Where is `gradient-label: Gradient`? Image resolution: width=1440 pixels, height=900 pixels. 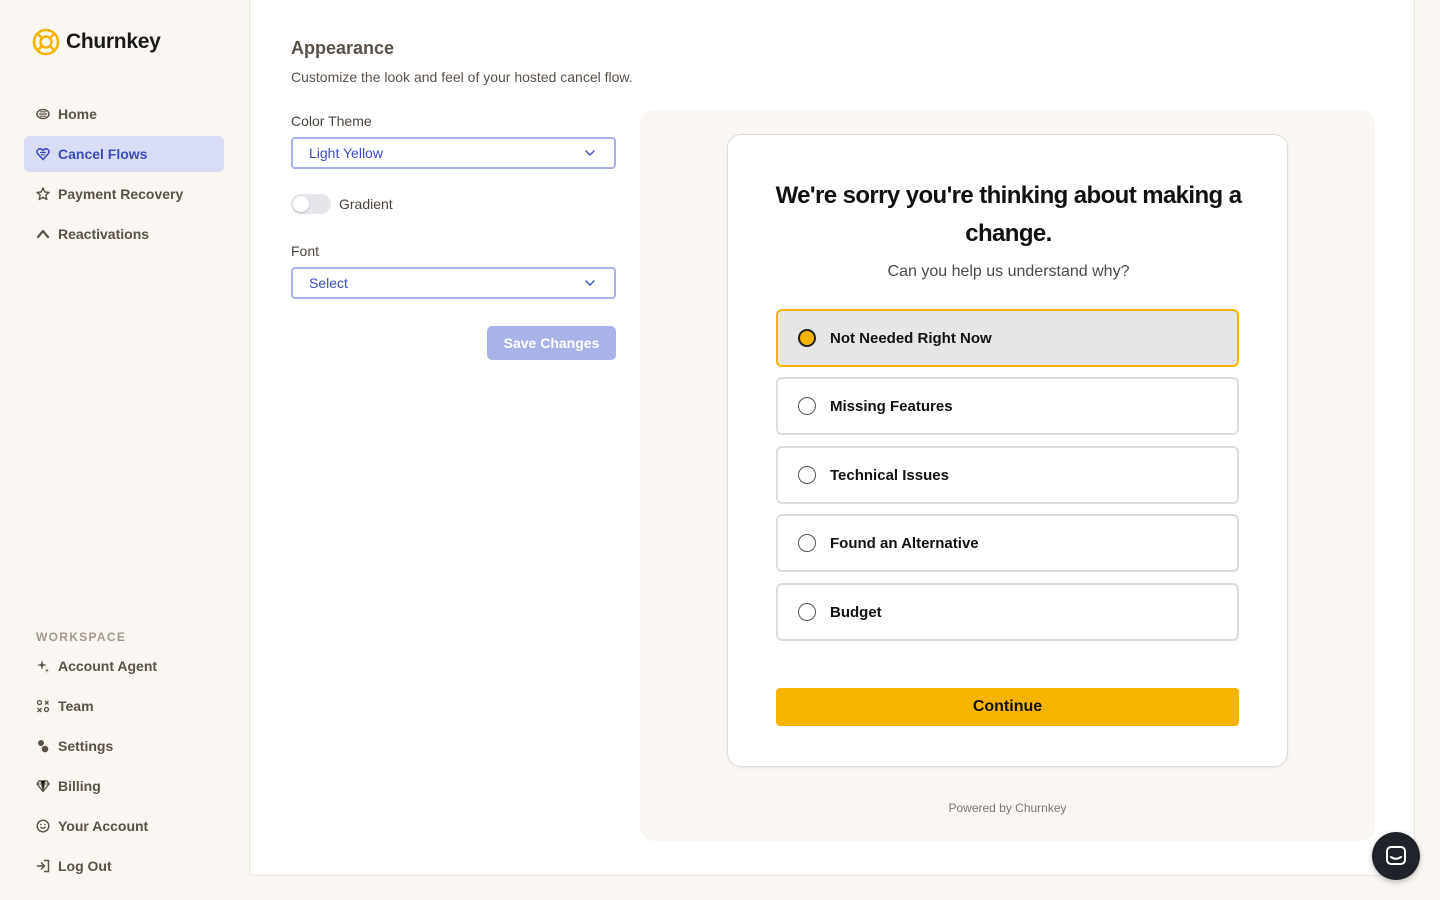
gradient-label: Gradient is located at coordinates (366, 204).